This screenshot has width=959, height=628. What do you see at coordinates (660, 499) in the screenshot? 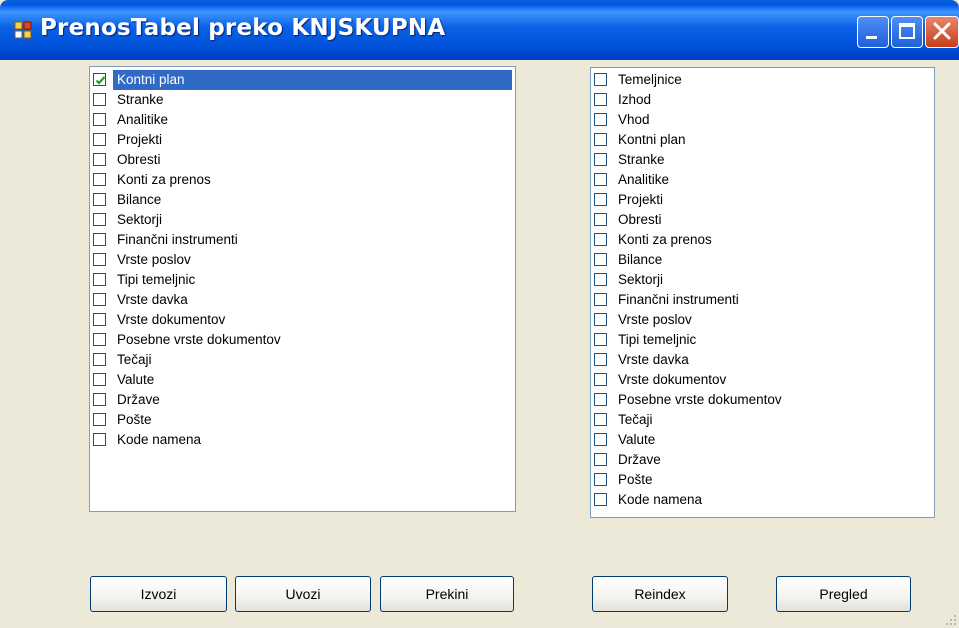
I see `item-label: Kode namena` at bounding box center [660, 499].